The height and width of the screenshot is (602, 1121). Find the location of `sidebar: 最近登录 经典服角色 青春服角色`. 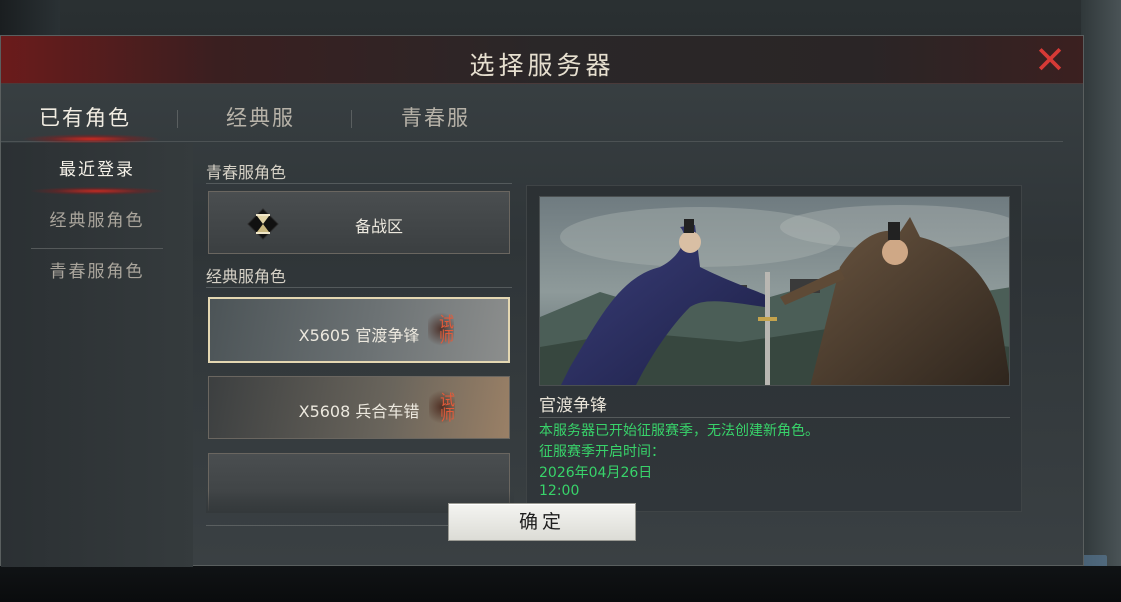

sidebar: 最近登录 经典服角色 青春服角色 is located at coordinates (97, 355).